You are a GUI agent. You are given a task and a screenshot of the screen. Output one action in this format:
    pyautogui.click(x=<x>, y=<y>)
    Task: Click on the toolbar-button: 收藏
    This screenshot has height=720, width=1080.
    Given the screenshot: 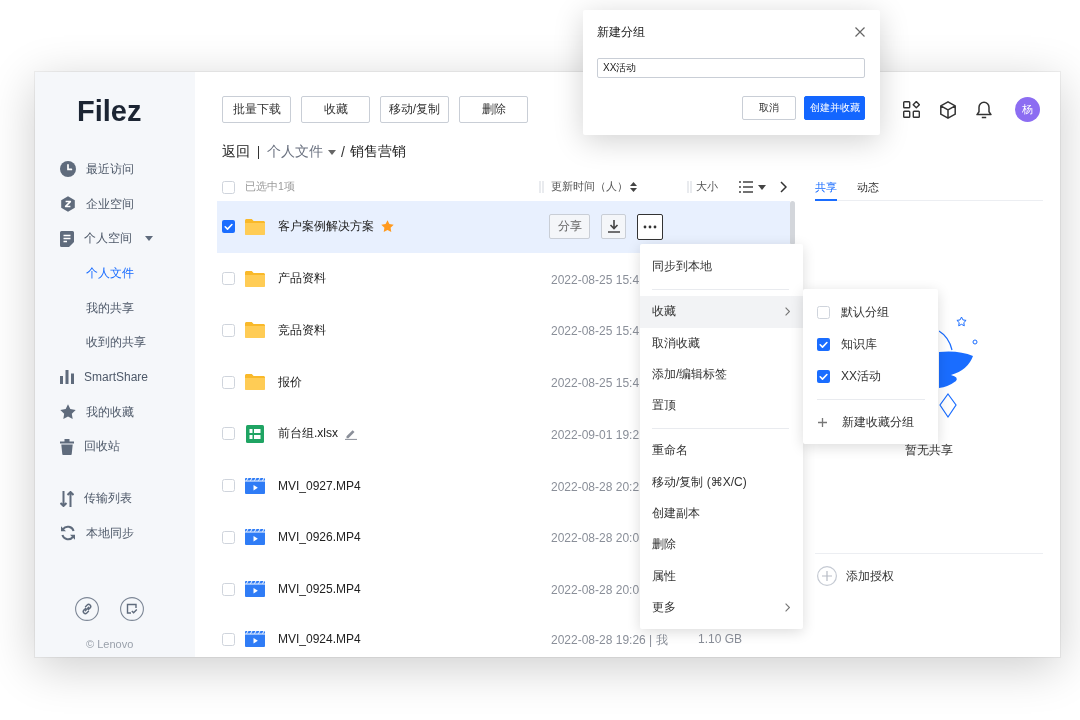 What is the action you would take?
    pyautogui.click(x=335, y=109)
    